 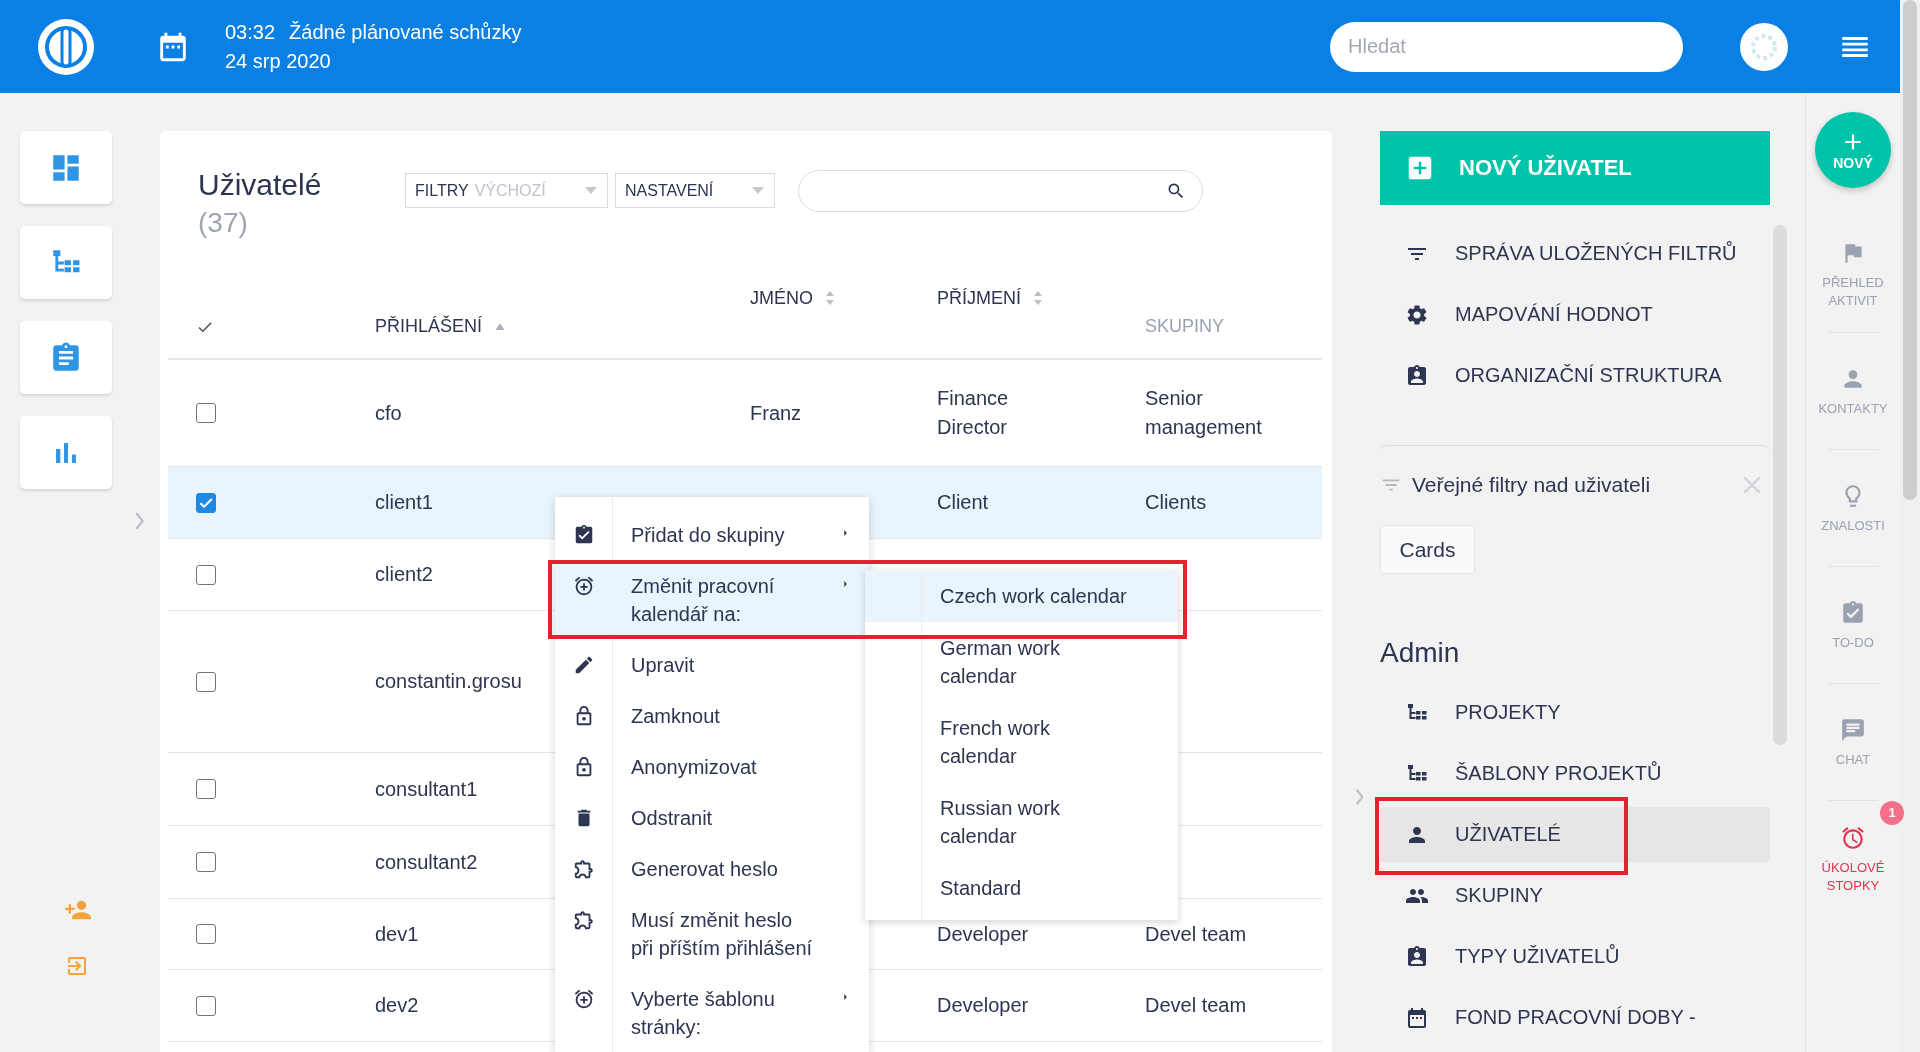 What do you see at coordinates (1575, 956) in the screenshot?
I see `menu-item: TYPY UŽIVATELŮ` at bounding box center [1575, 956].